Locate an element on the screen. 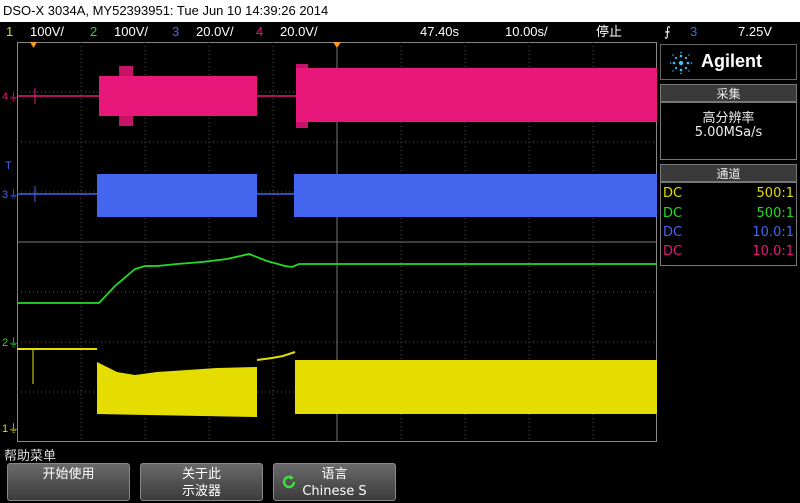 The image size is (800, 503). sample-rate: 5.00MSa/s is located at coordinates (728, 132).